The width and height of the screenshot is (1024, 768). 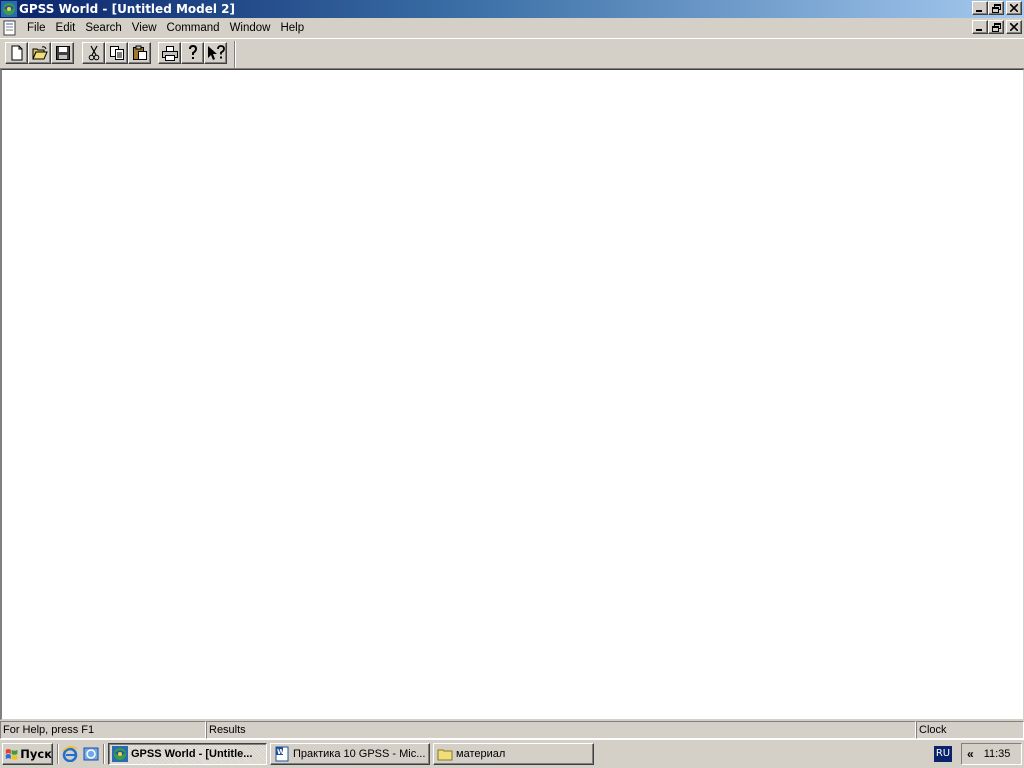 I want to click on status-bar: For Help, press F1 Results Clock, so click(x=512, y=729).